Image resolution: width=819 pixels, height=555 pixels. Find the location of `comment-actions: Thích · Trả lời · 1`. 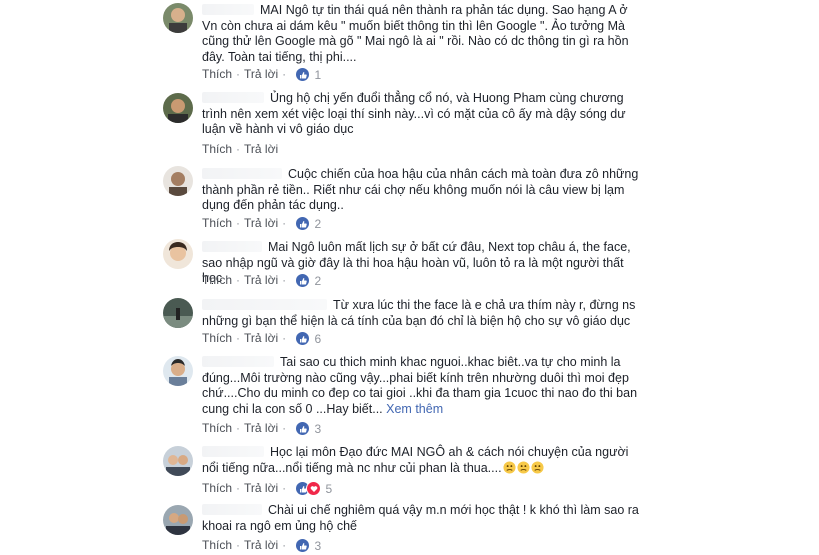

comment-actions: Thích · Trả lời · 1 is located at coordinates (262, 75).